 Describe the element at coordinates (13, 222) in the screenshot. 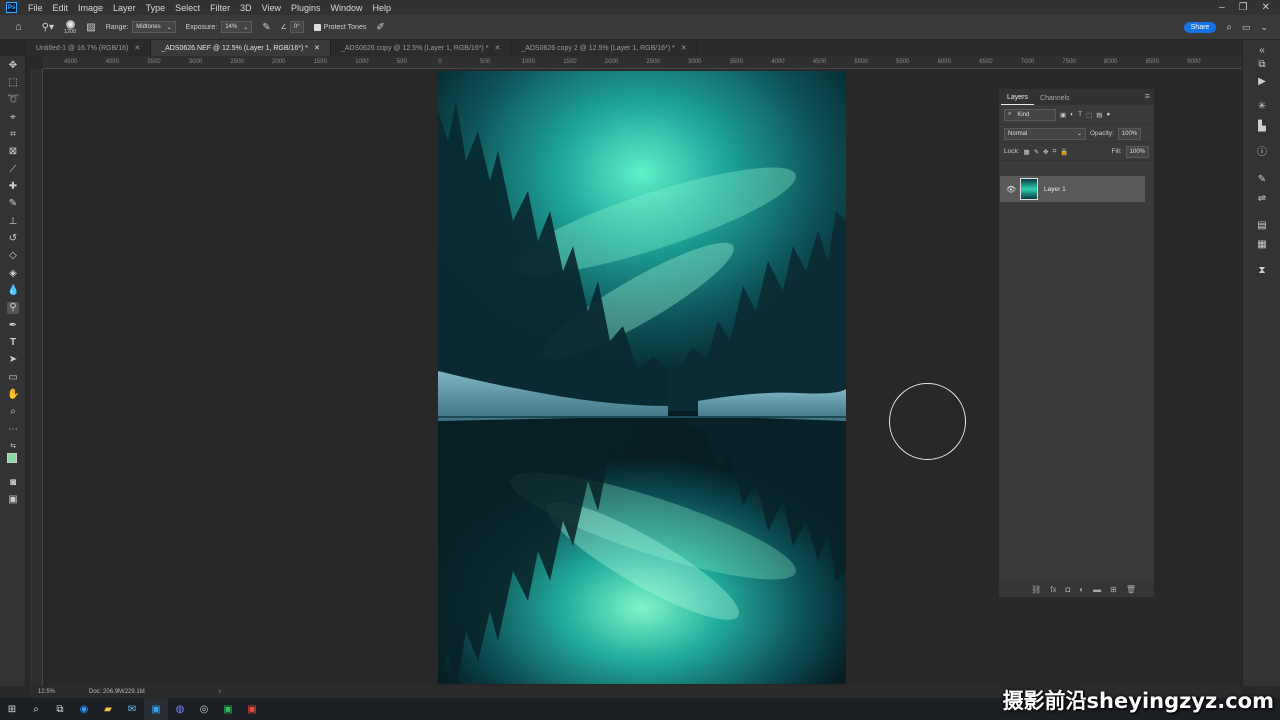

I see `clone-stamp-tool-icon: ⊥` at that location.